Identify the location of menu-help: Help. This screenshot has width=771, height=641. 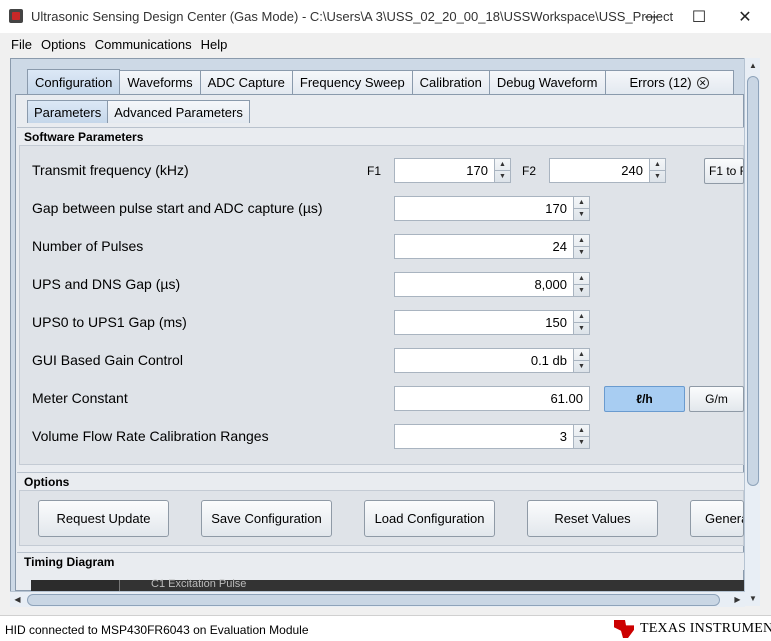
(214, 44).